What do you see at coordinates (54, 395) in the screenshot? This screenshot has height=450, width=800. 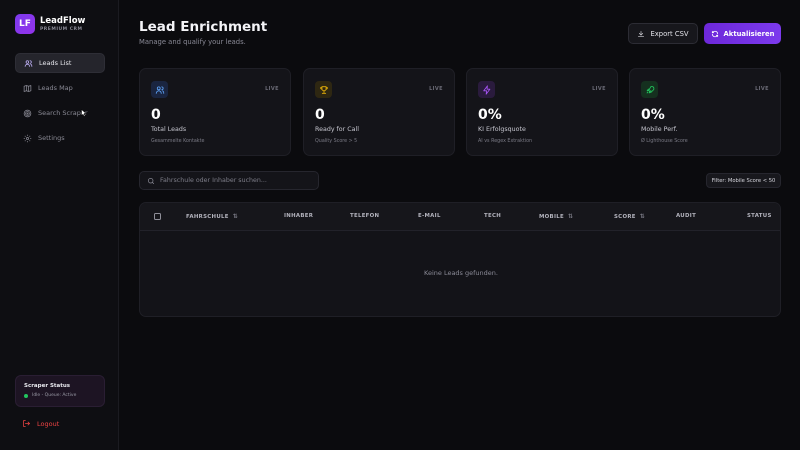 I see `scraper-status-text: Idle - Queue: Active` at bounding box center [54, 395].